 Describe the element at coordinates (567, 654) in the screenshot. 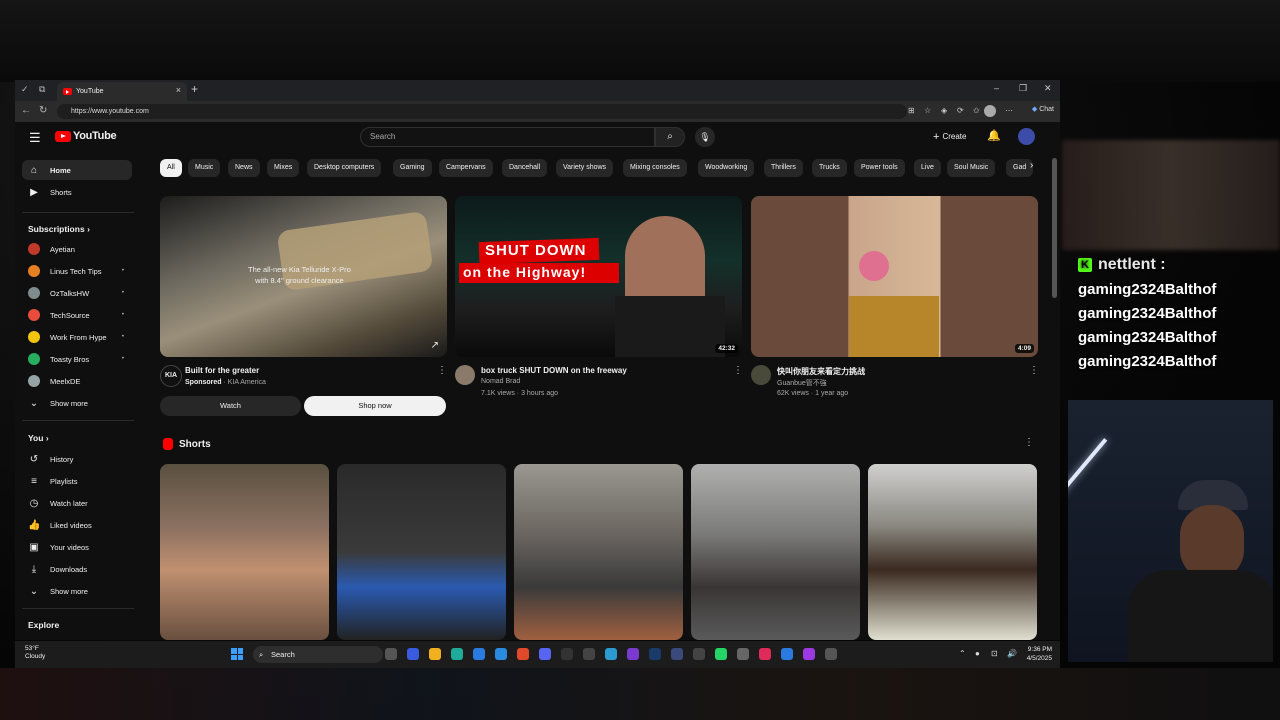

I see `obs-icon` at that location.